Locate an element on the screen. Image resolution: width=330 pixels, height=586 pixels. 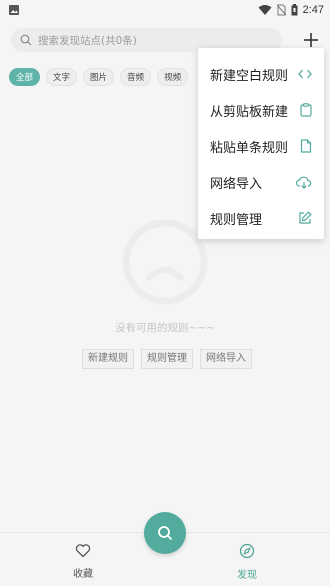
nav-discover-label: 发现 is located at coordinates (247, 575).